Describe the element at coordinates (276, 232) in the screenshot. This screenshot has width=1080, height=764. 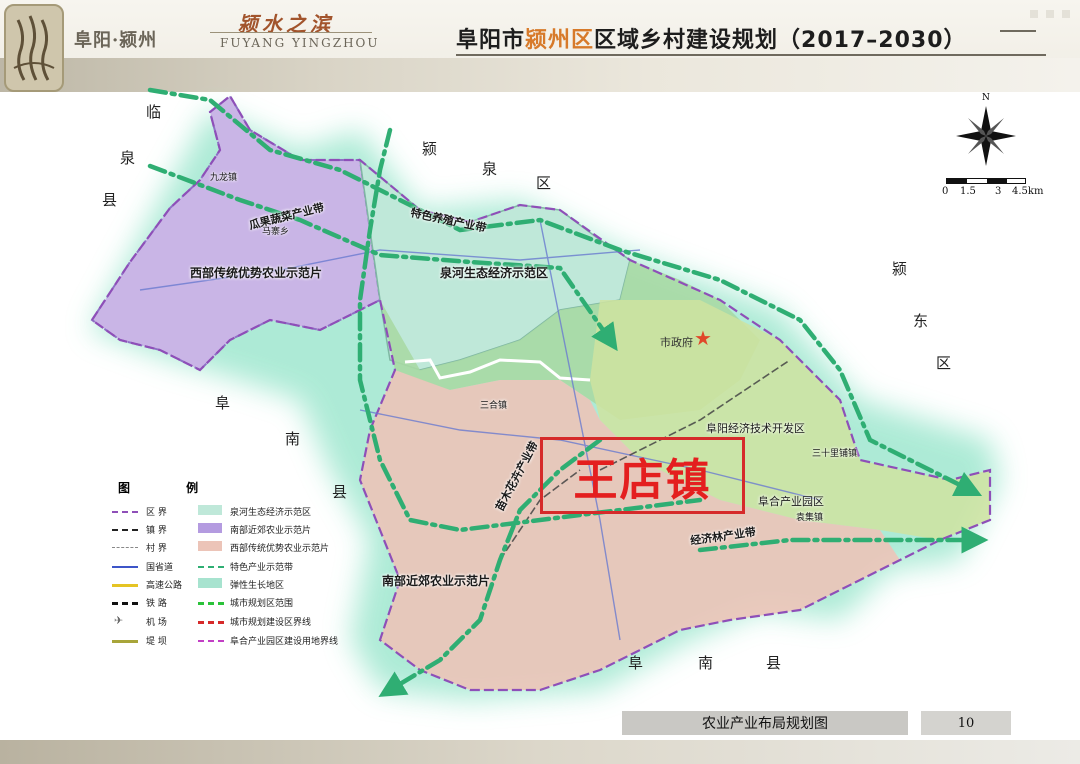
I see `town-label: 马寨乡` at that location.